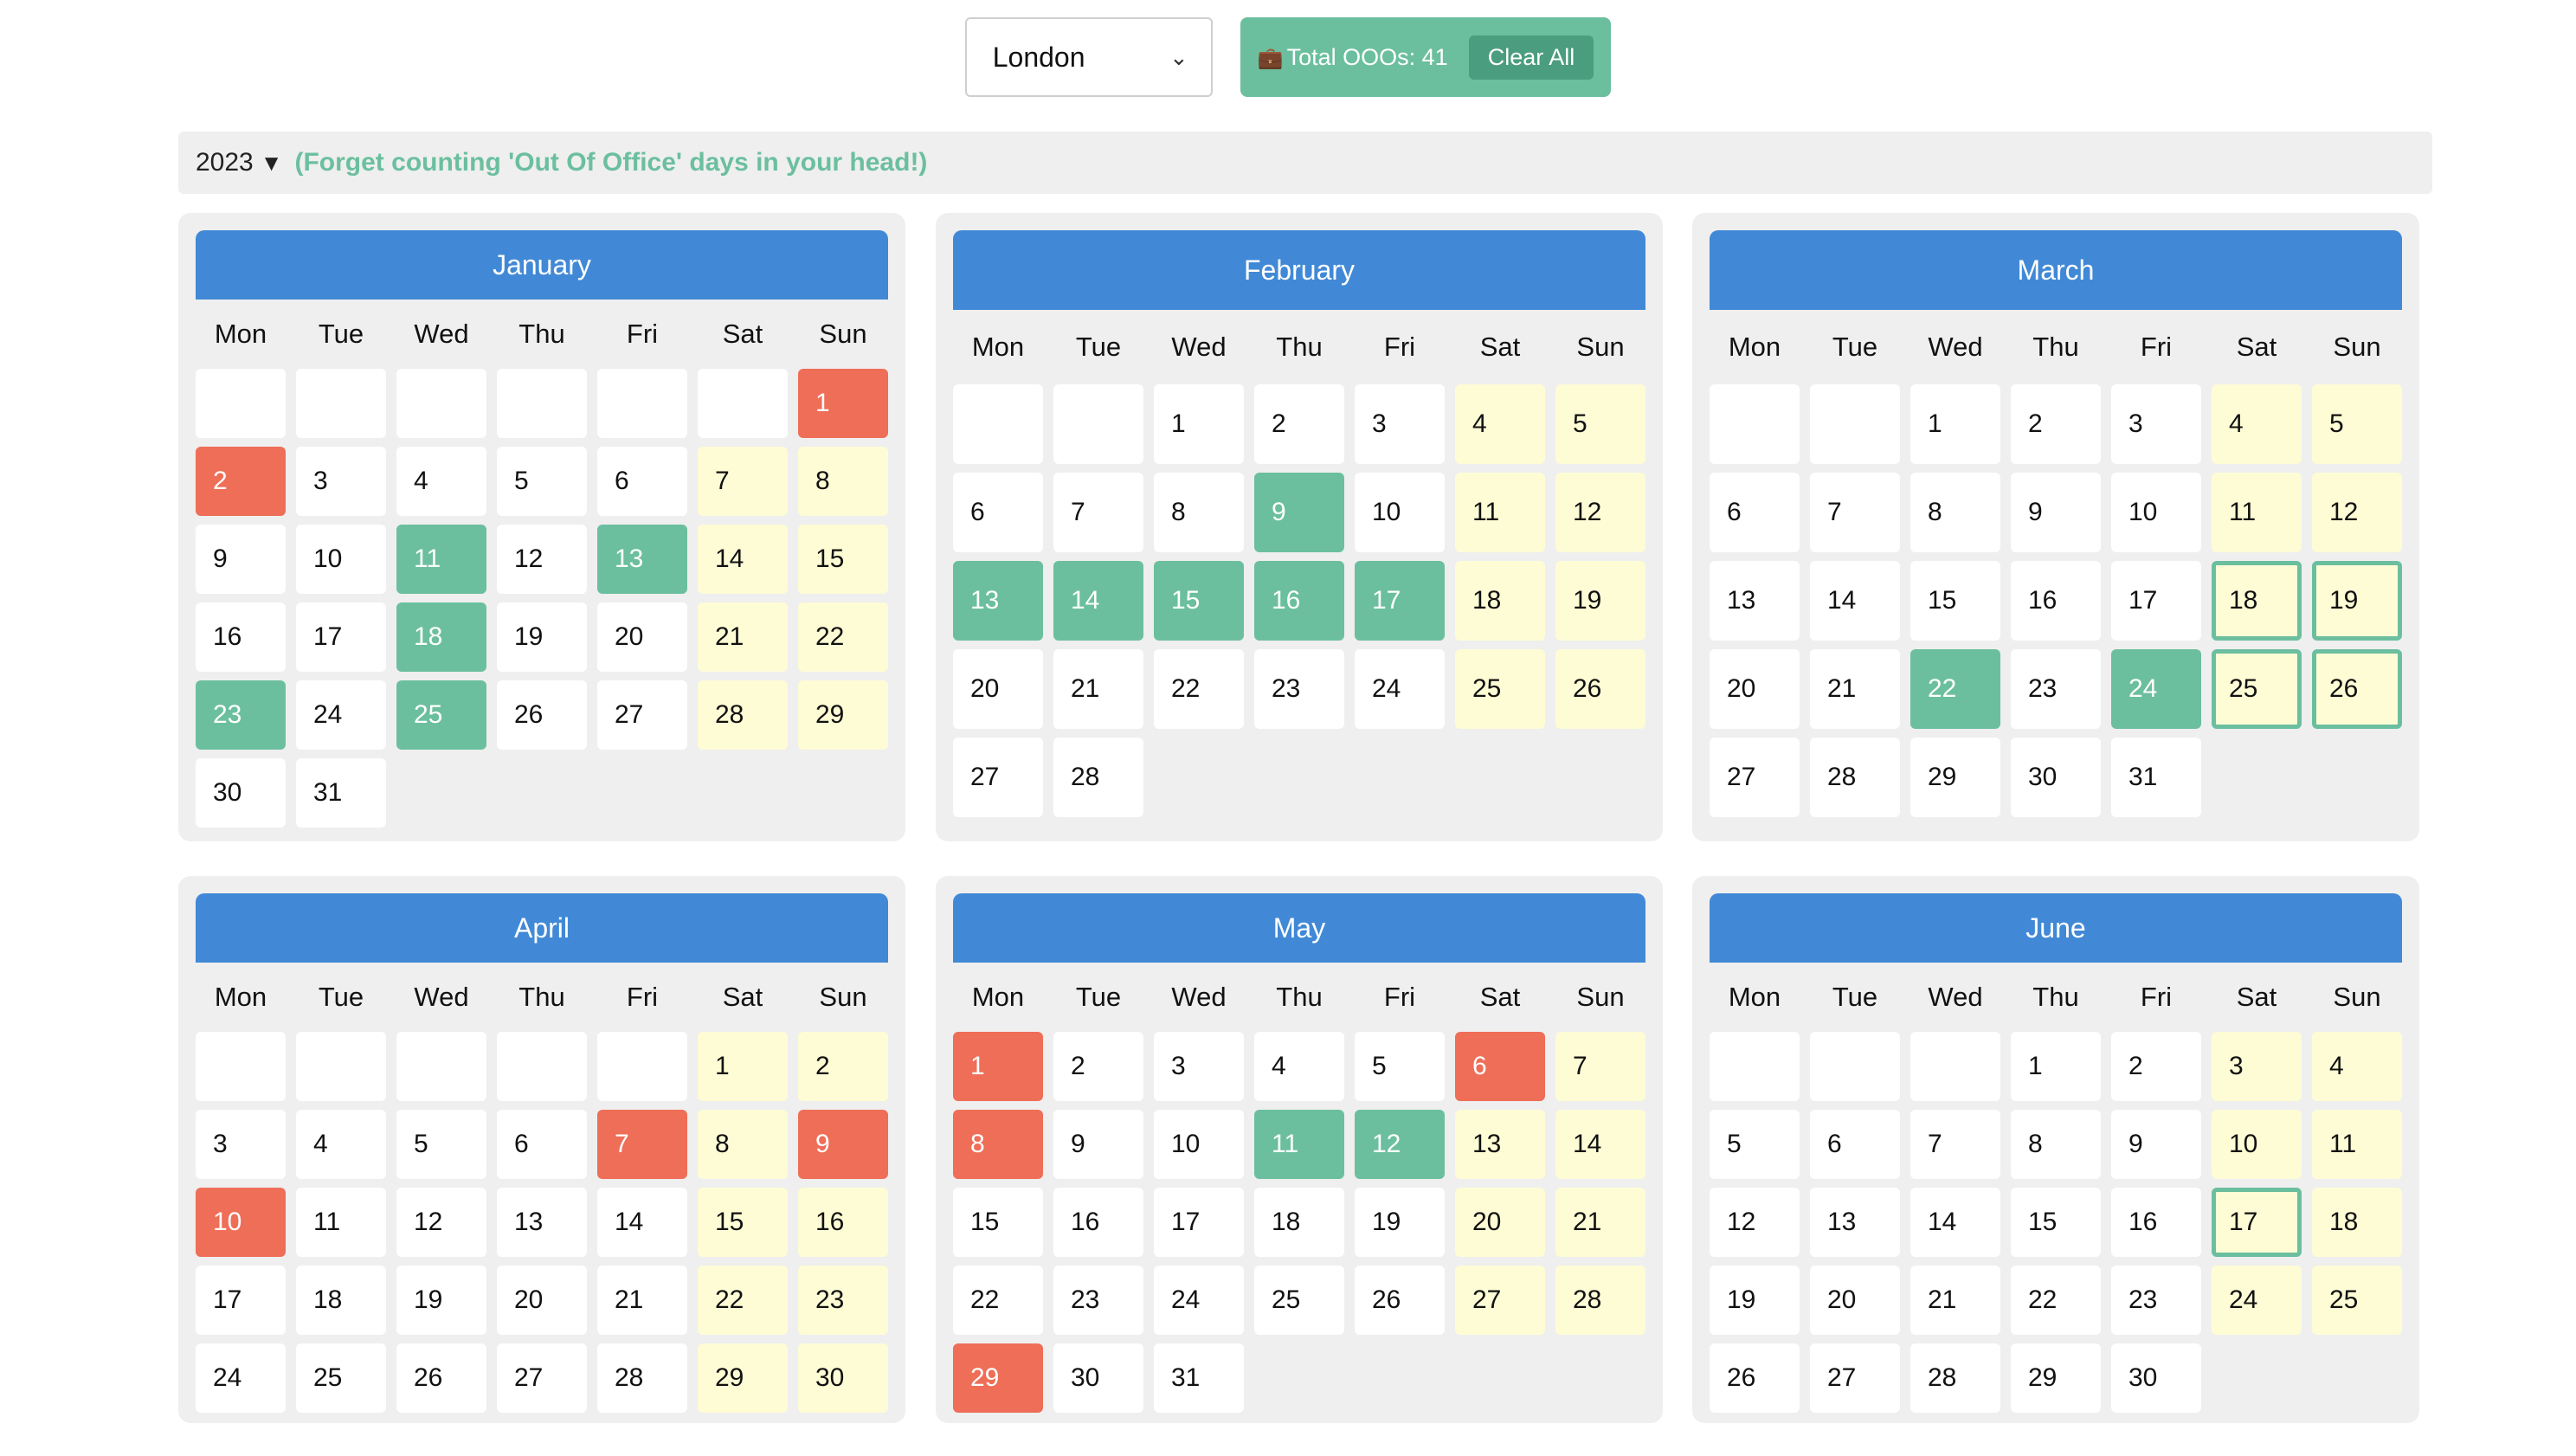  I want to click on day-cell: 10, so click(1199, 1144).